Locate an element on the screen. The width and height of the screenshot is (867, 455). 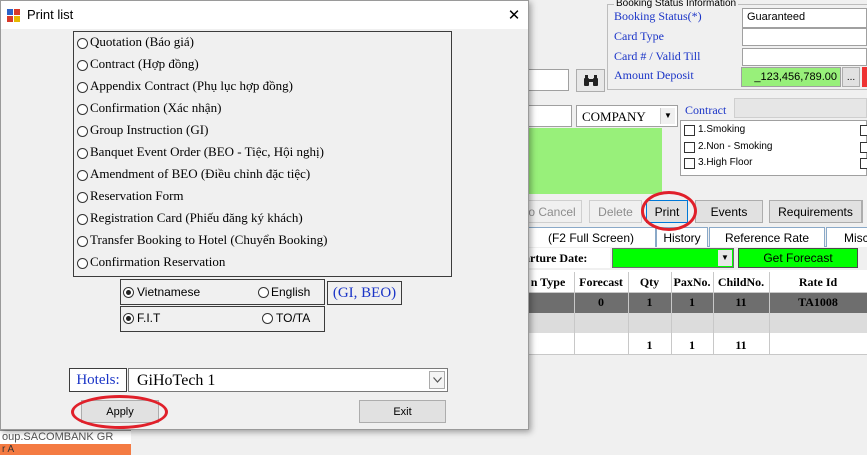
close-button: ✕ is located at coordinates (514, 15).